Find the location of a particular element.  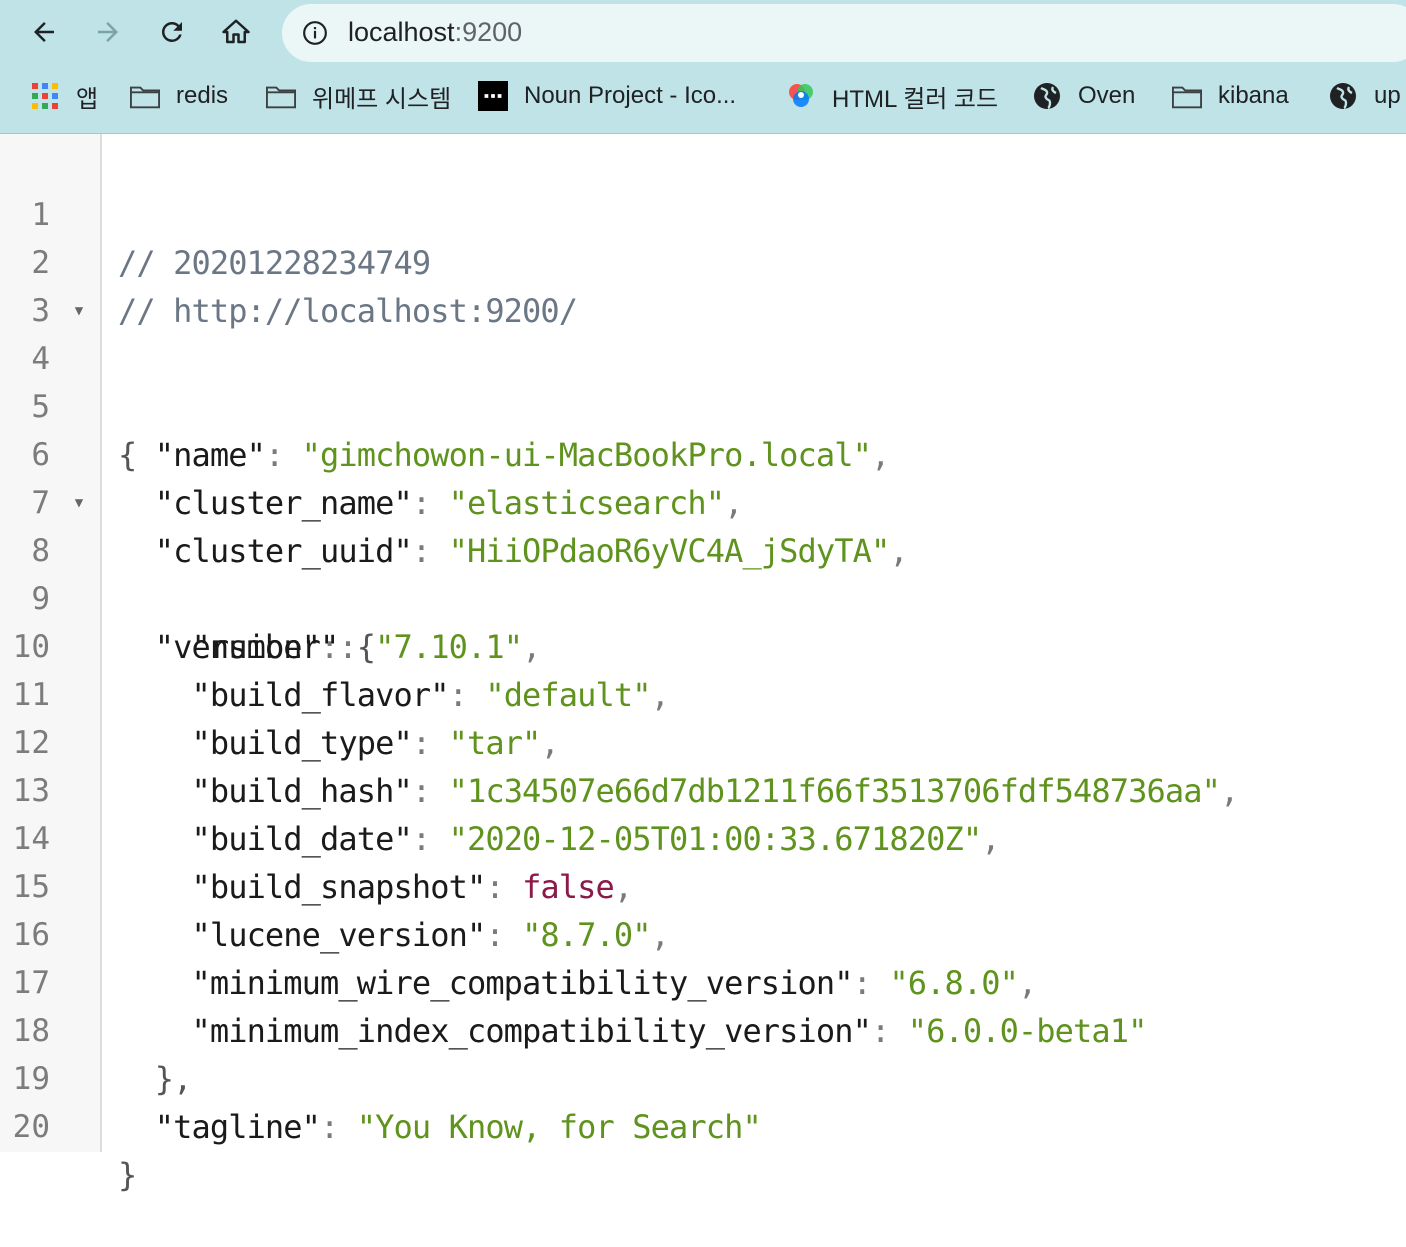

close-brace: } is located at coordinates (127, 1175).